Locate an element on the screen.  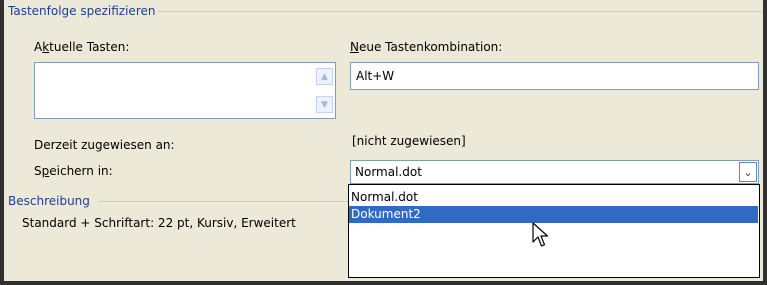
current-keys-label: Aktuelle Tasten: is located at coordinates (82, 47).